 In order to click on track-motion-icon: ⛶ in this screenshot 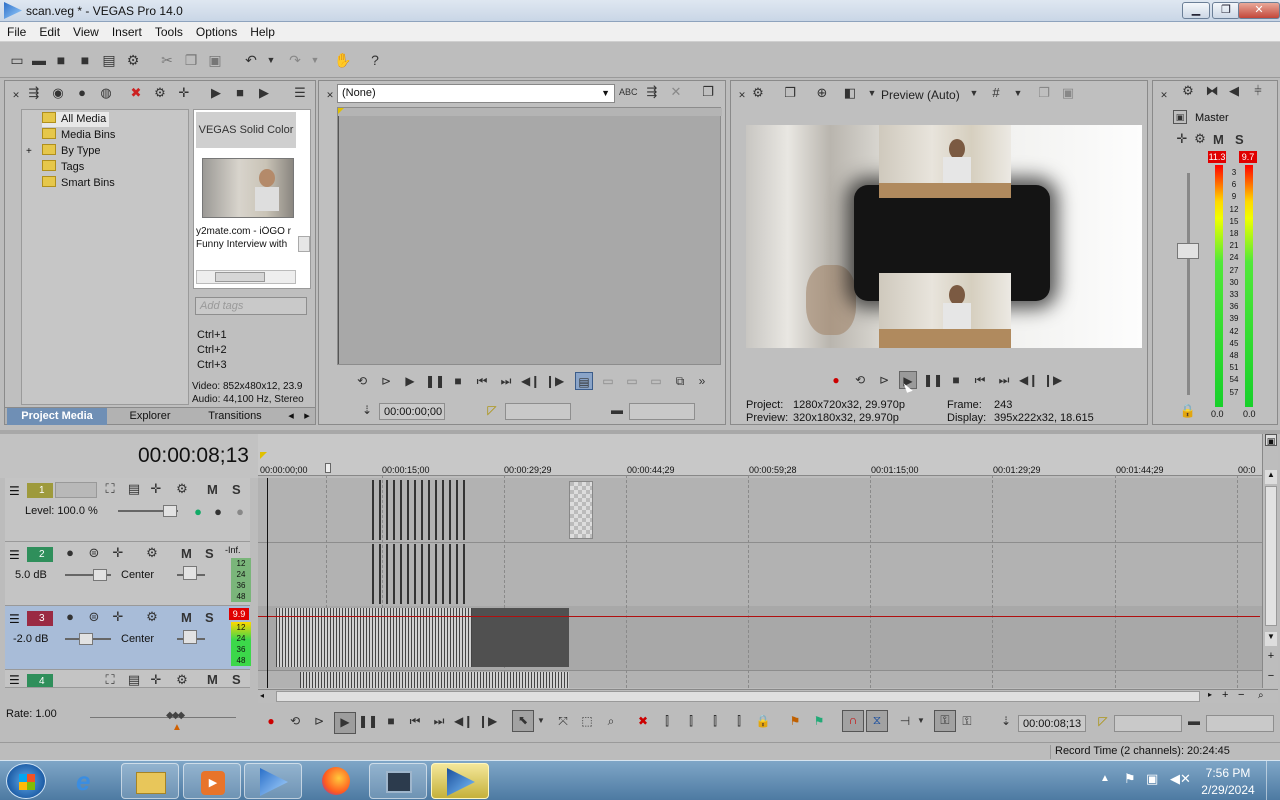, I will do `click(110, 490)`.